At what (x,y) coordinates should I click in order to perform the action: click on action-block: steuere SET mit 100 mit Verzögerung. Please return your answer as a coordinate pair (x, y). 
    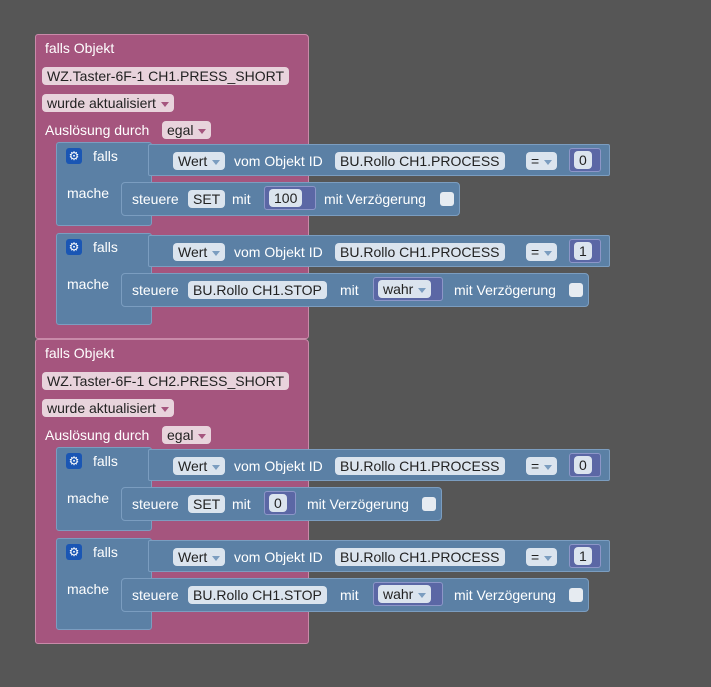
    Looking at the image, I should click on (290, 199).